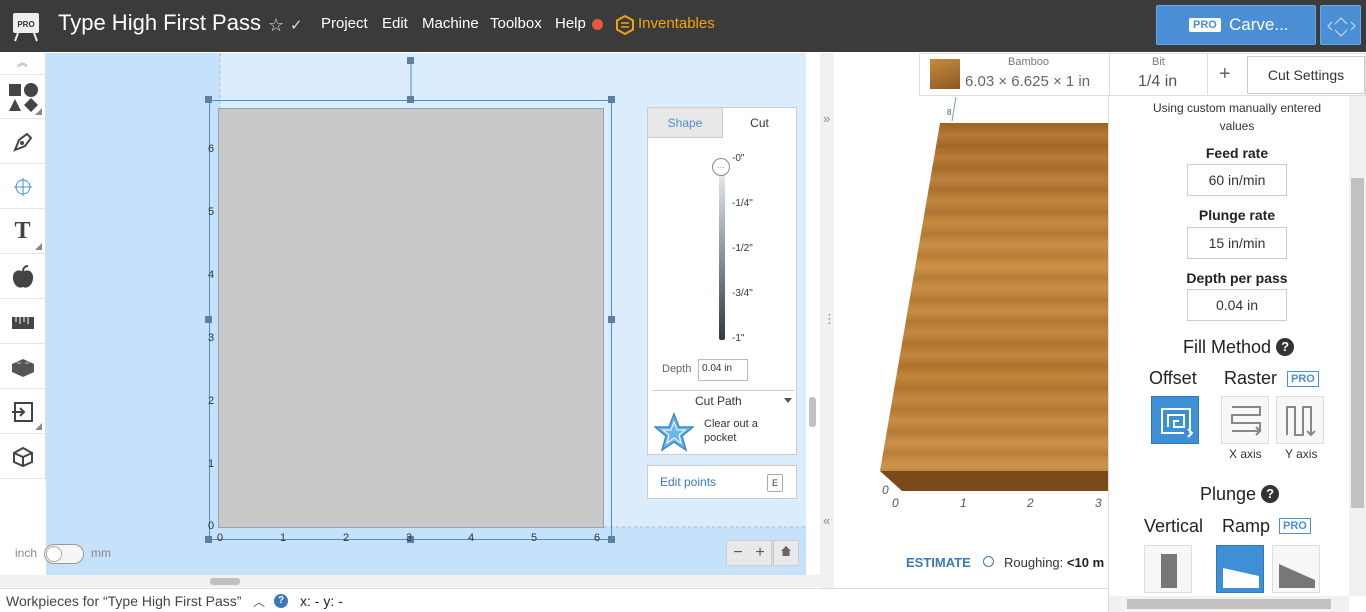 The height and width of the screenshot is (612, 1366). Describe the element at coordinates (723, 401) in the screenshot. I see `cut-path-dropdown: Cut Path` at that location.